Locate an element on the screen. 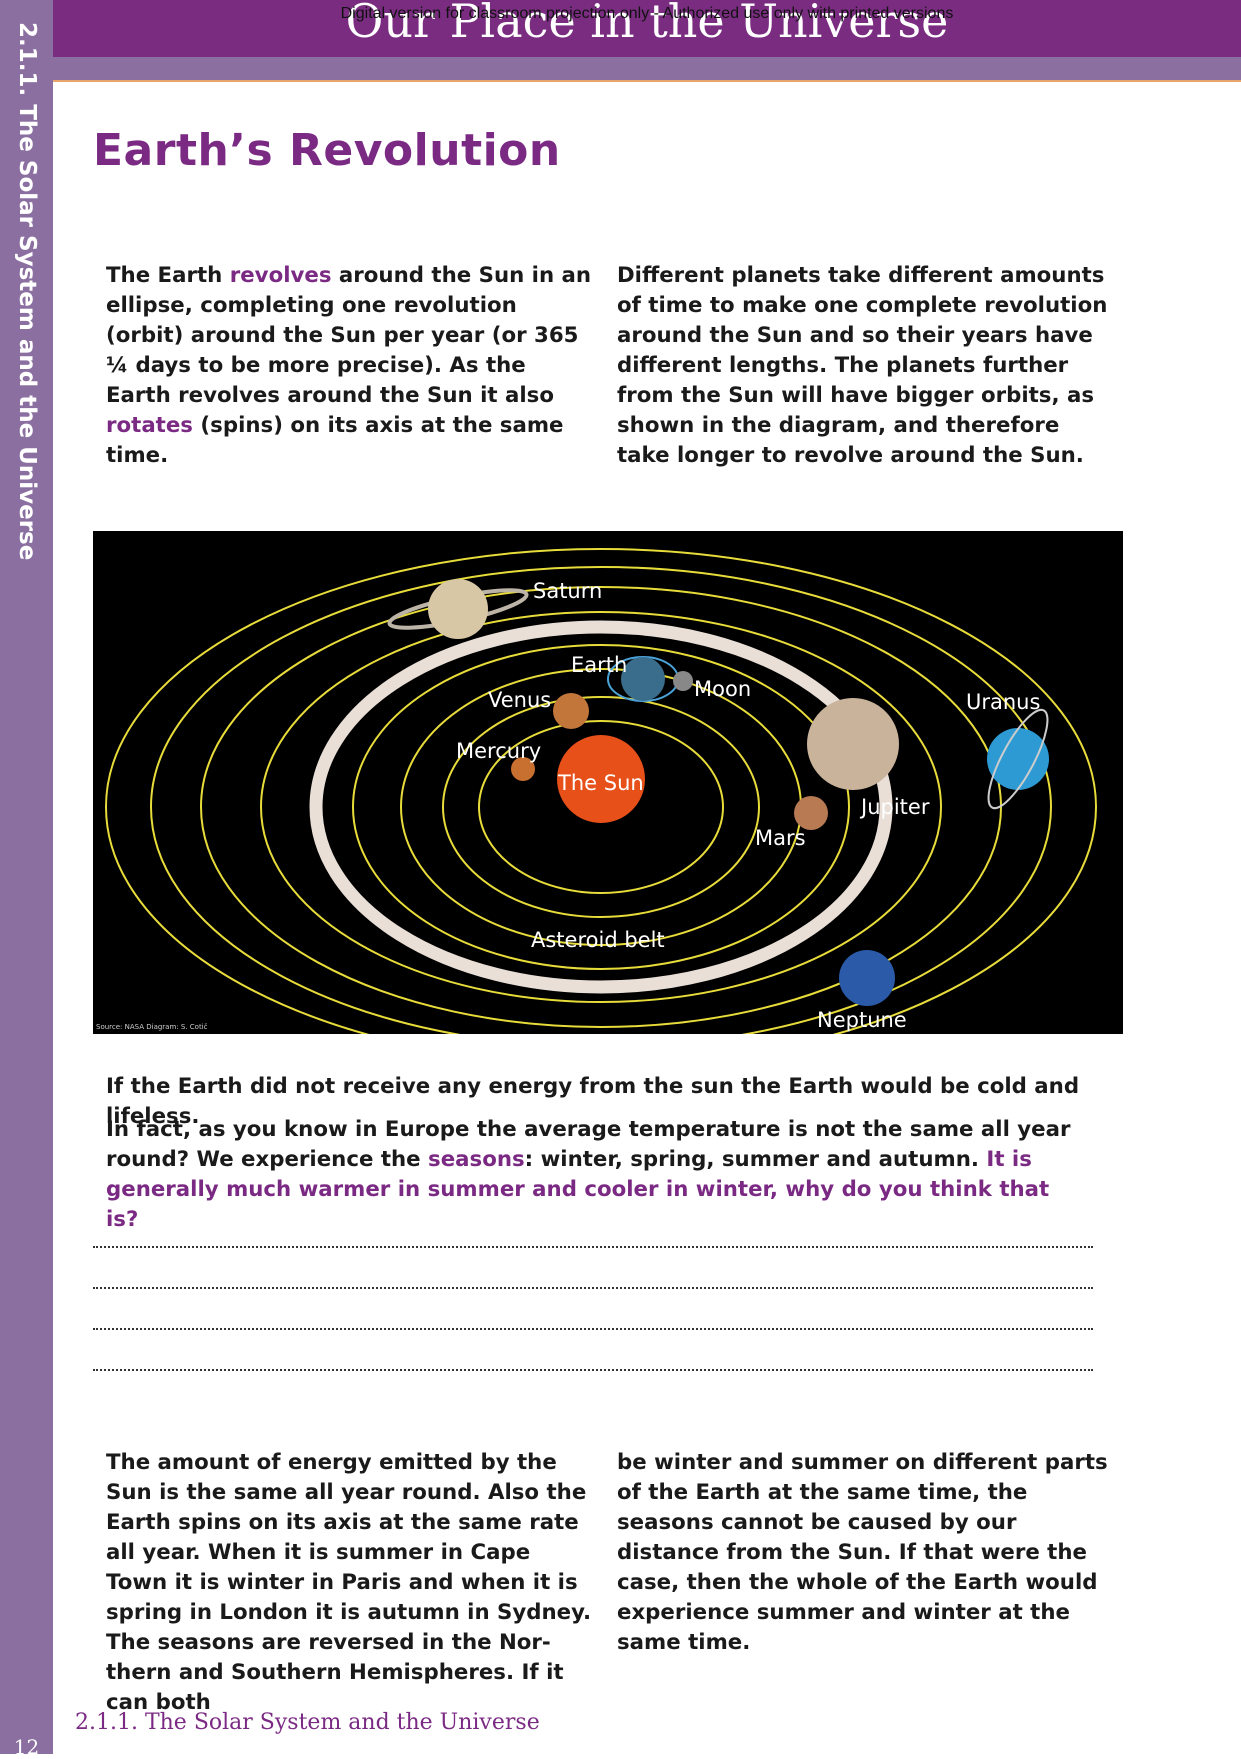 The image size is (1241, 1759). label-uranus: Uranus is located at coordinates (1003, 702).